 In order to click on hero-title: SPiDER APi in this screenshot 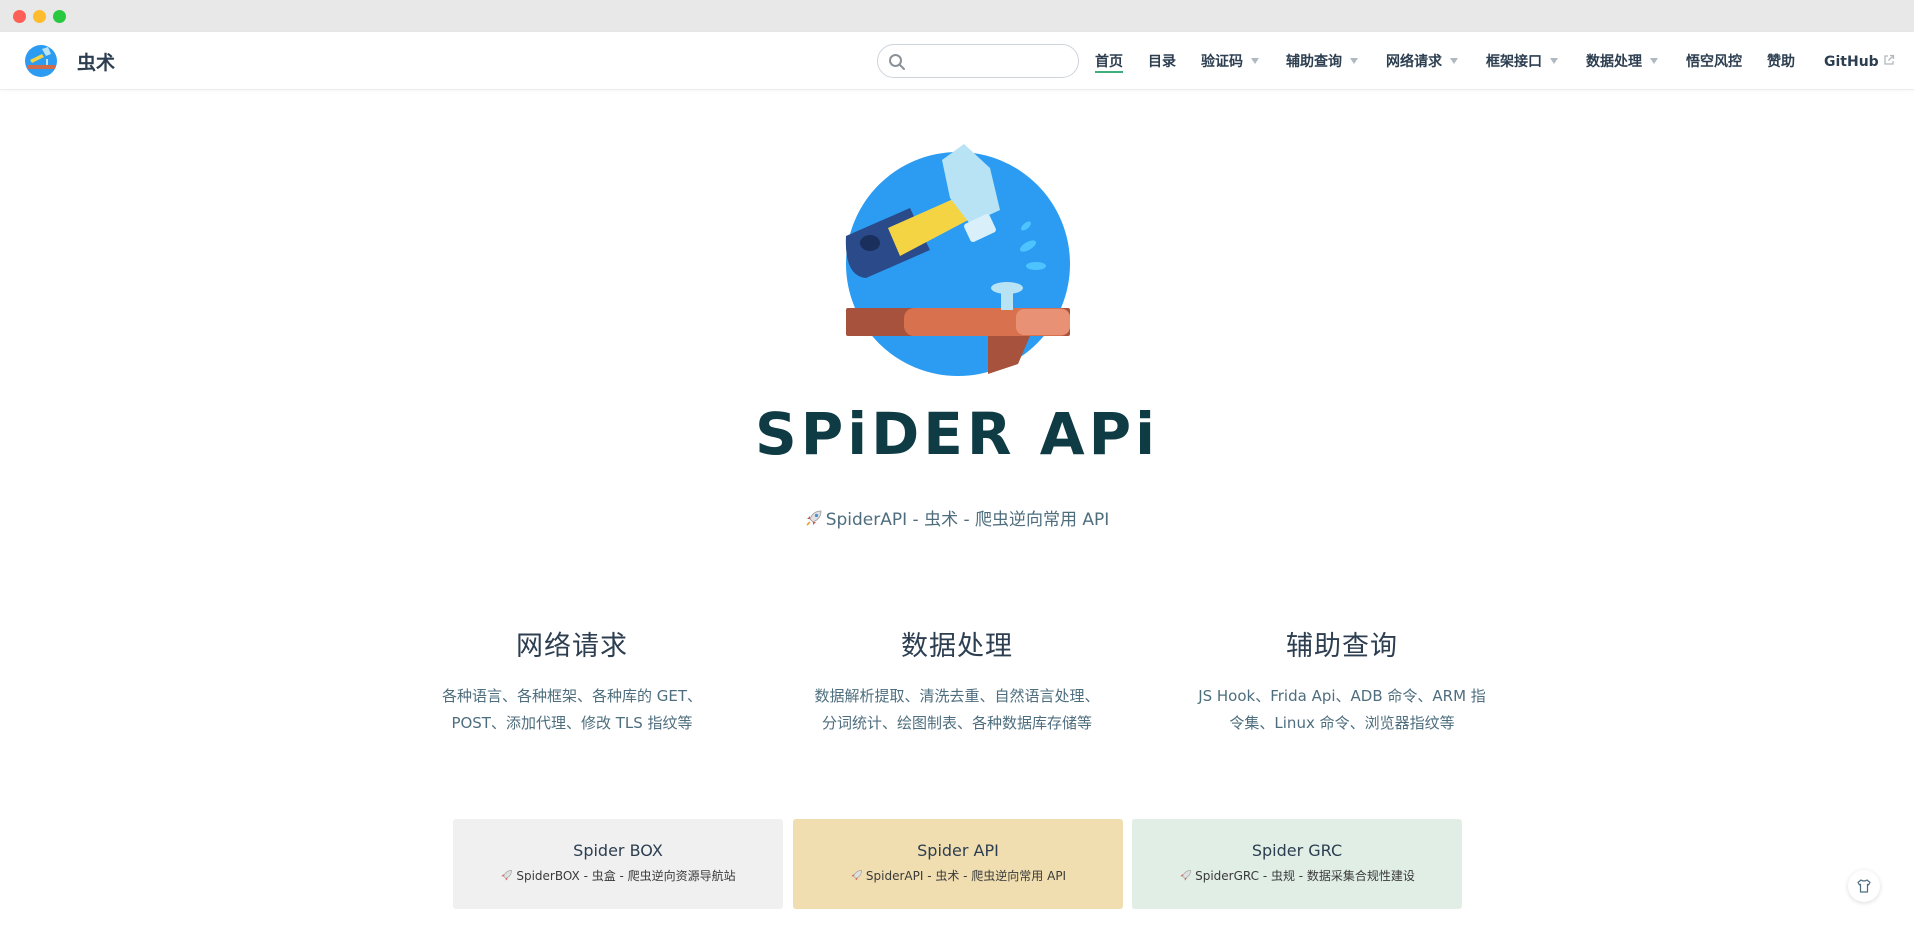, I will do `click(957, 434)`.